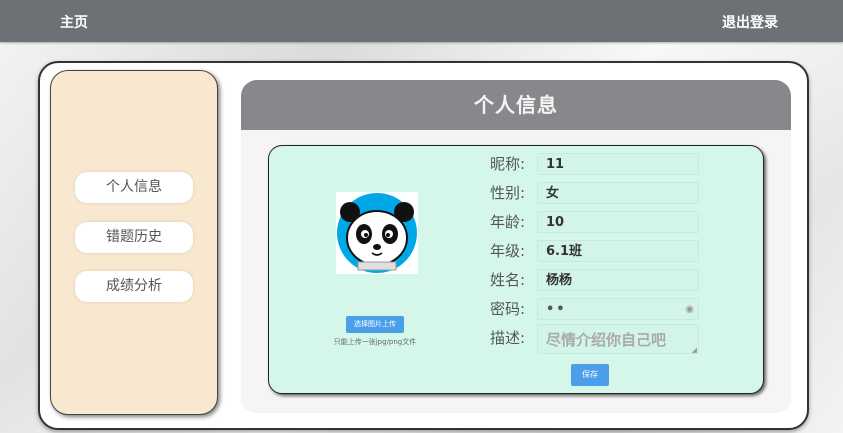 The height and width of the screenshot is (433, 843). What do you see at coordinates (508, 338) in the screenshot?
I see `description-label: 描述:` at bounding box center [508, 338].